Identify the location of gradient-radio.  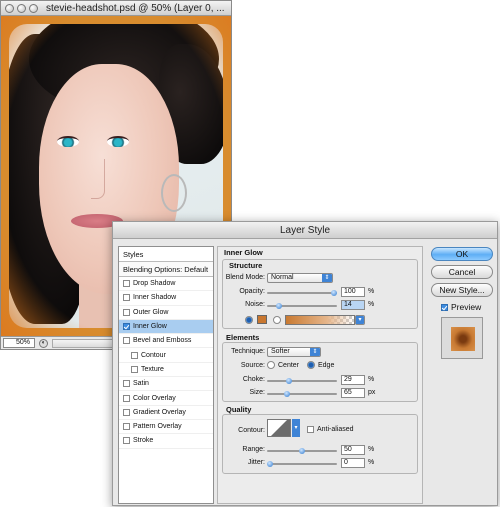
(277, 320).